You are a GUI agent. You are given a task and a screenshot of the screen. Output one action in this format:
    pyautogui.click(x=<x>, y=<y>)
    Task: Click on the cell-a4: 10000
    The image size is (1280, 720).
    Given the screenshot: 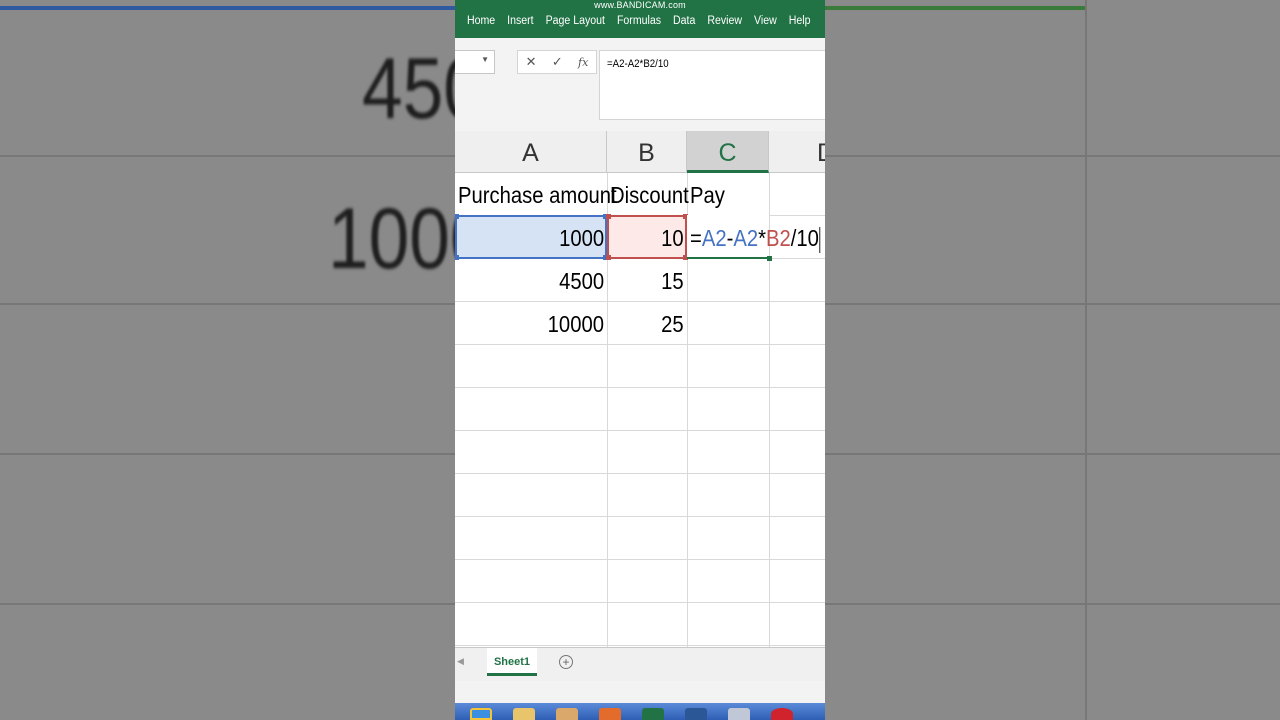 What is the action you would take?
    pyautogui.click(x=531, y=323)
    